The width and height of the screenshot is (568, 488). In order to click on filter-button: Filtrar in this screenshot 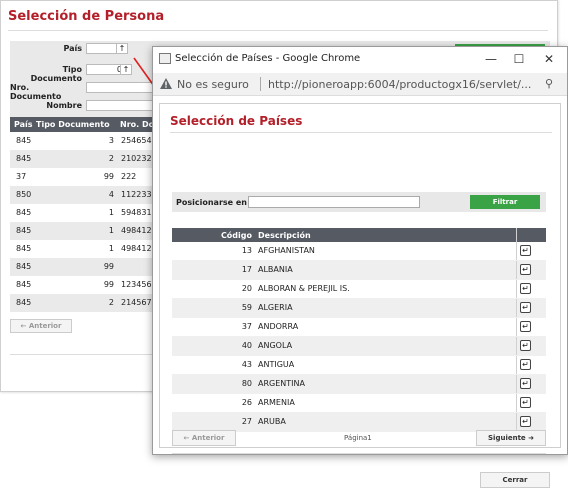, I will do `click(505, 202)`.